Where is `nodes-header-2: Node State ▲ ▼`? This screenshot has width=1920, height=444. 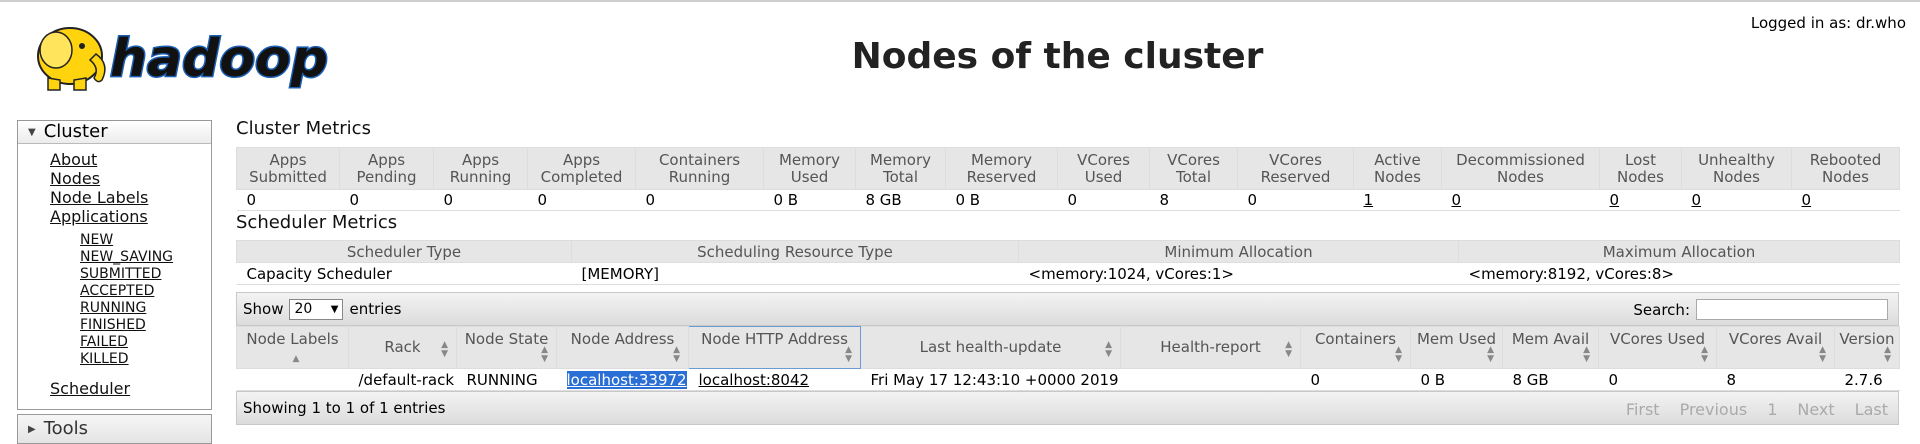 nodes-header-2: Node State ▲ ▼ is located at coordinates (506, 347).